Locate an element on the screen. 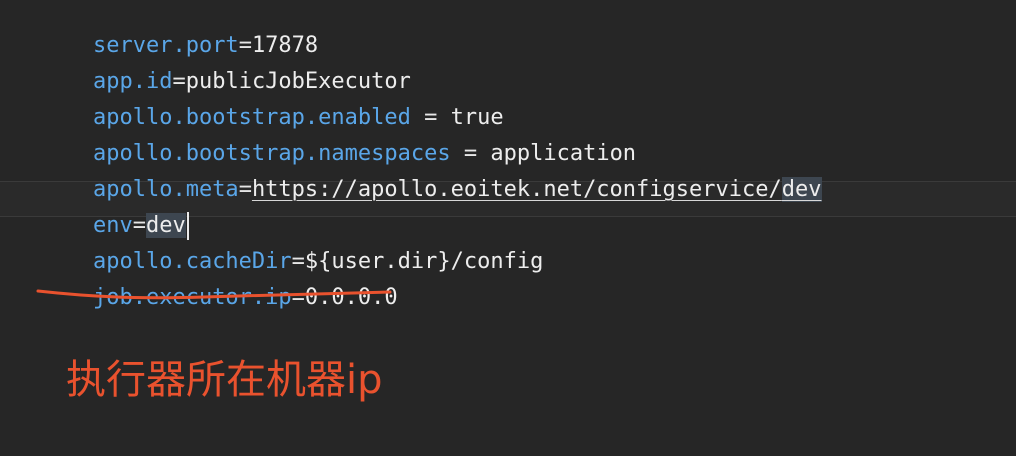  highlighted-word: dev is located at coordinates (801, 189).